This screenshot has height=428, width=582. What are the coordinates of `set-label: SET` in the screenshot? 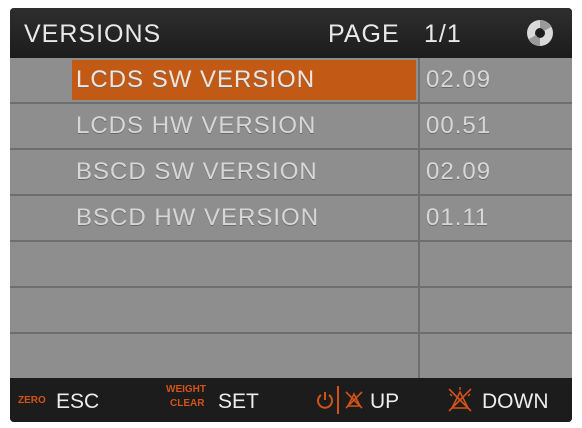 It's located at (238, 401).